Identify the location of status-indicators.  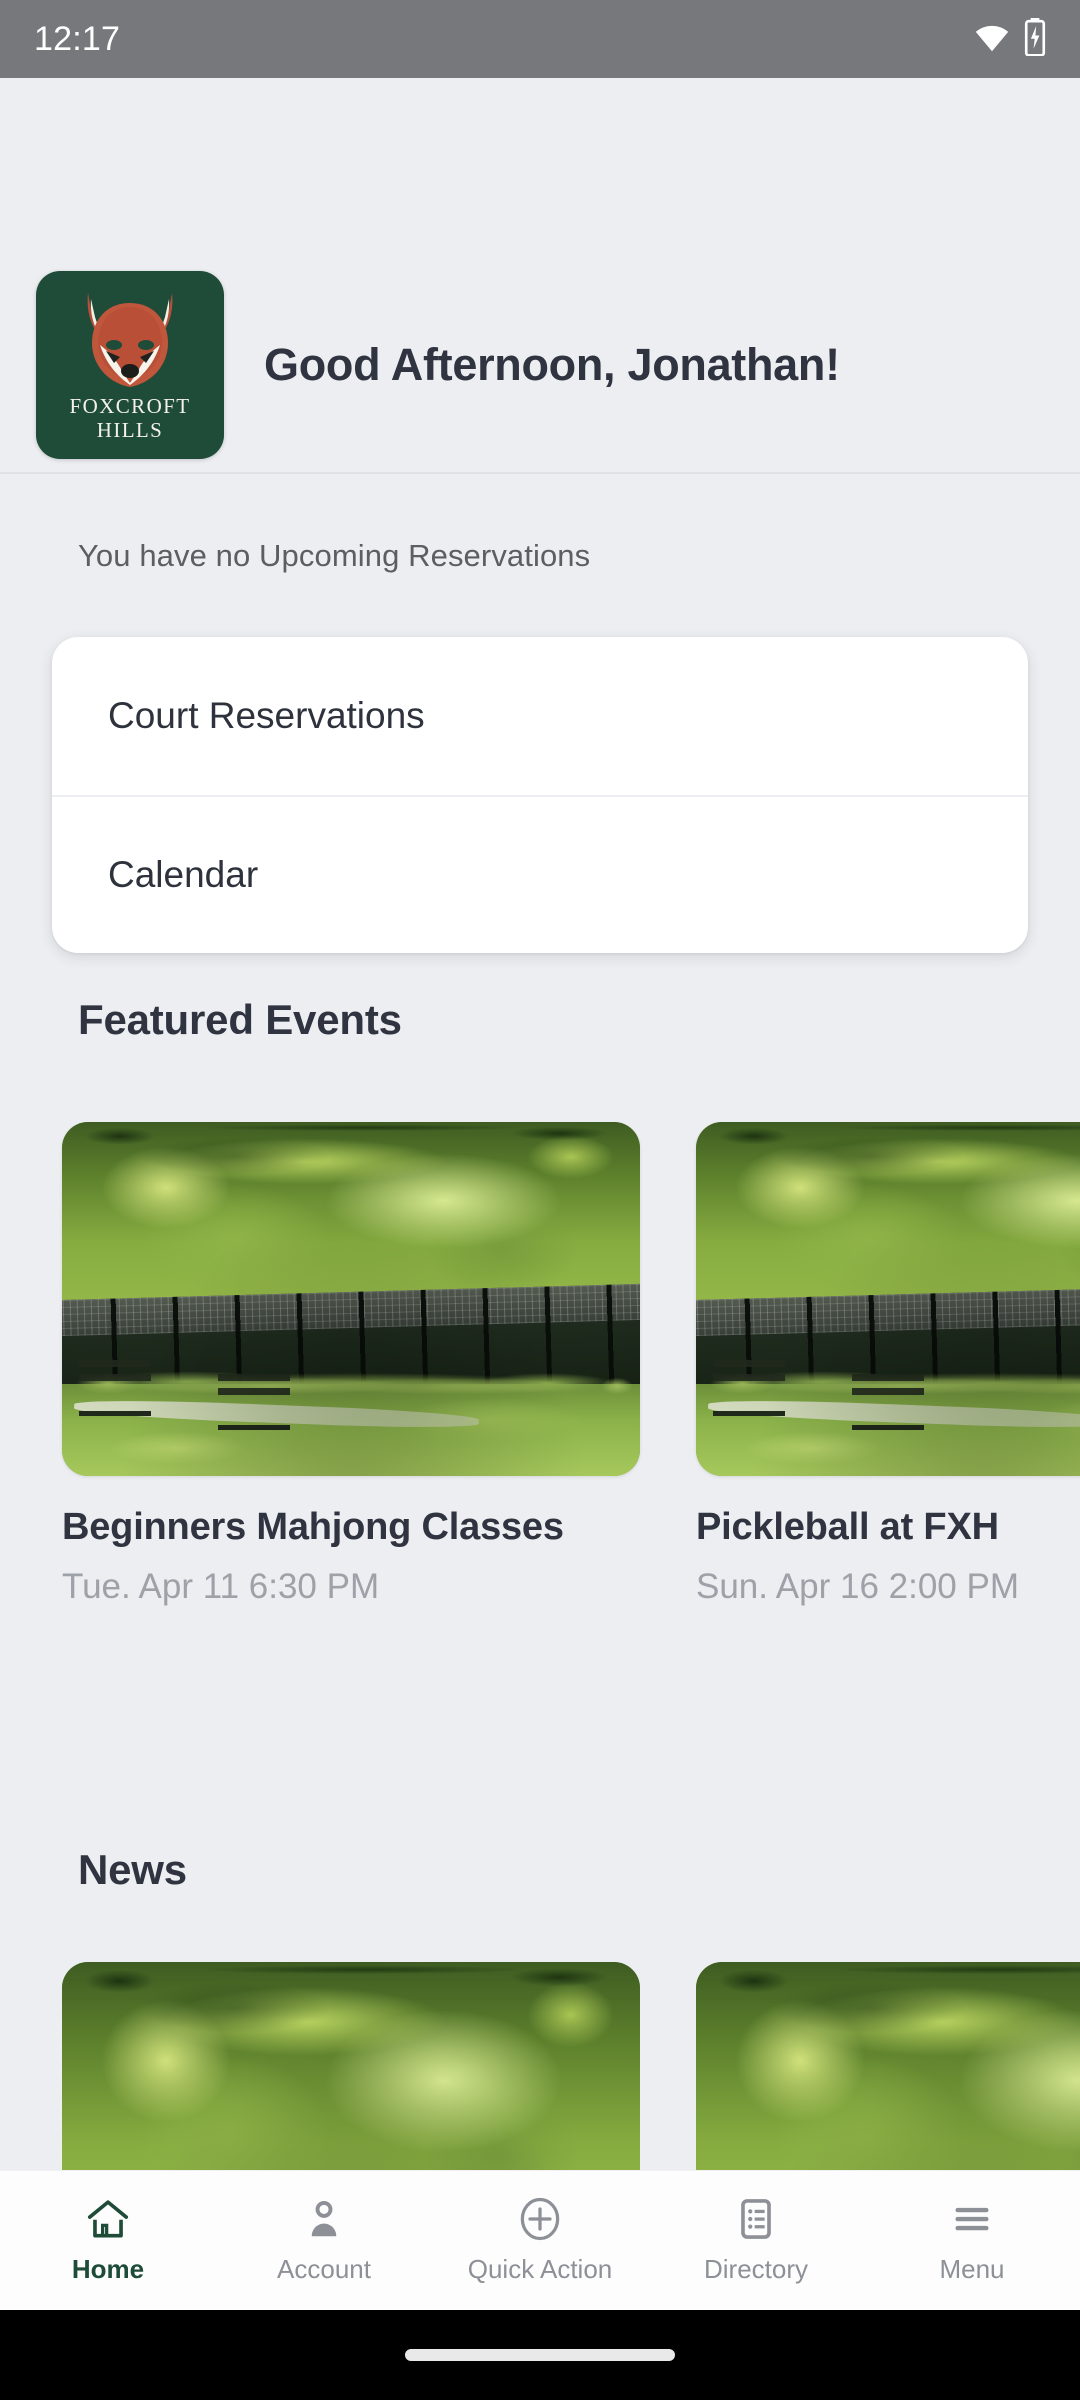
(1010, 39).